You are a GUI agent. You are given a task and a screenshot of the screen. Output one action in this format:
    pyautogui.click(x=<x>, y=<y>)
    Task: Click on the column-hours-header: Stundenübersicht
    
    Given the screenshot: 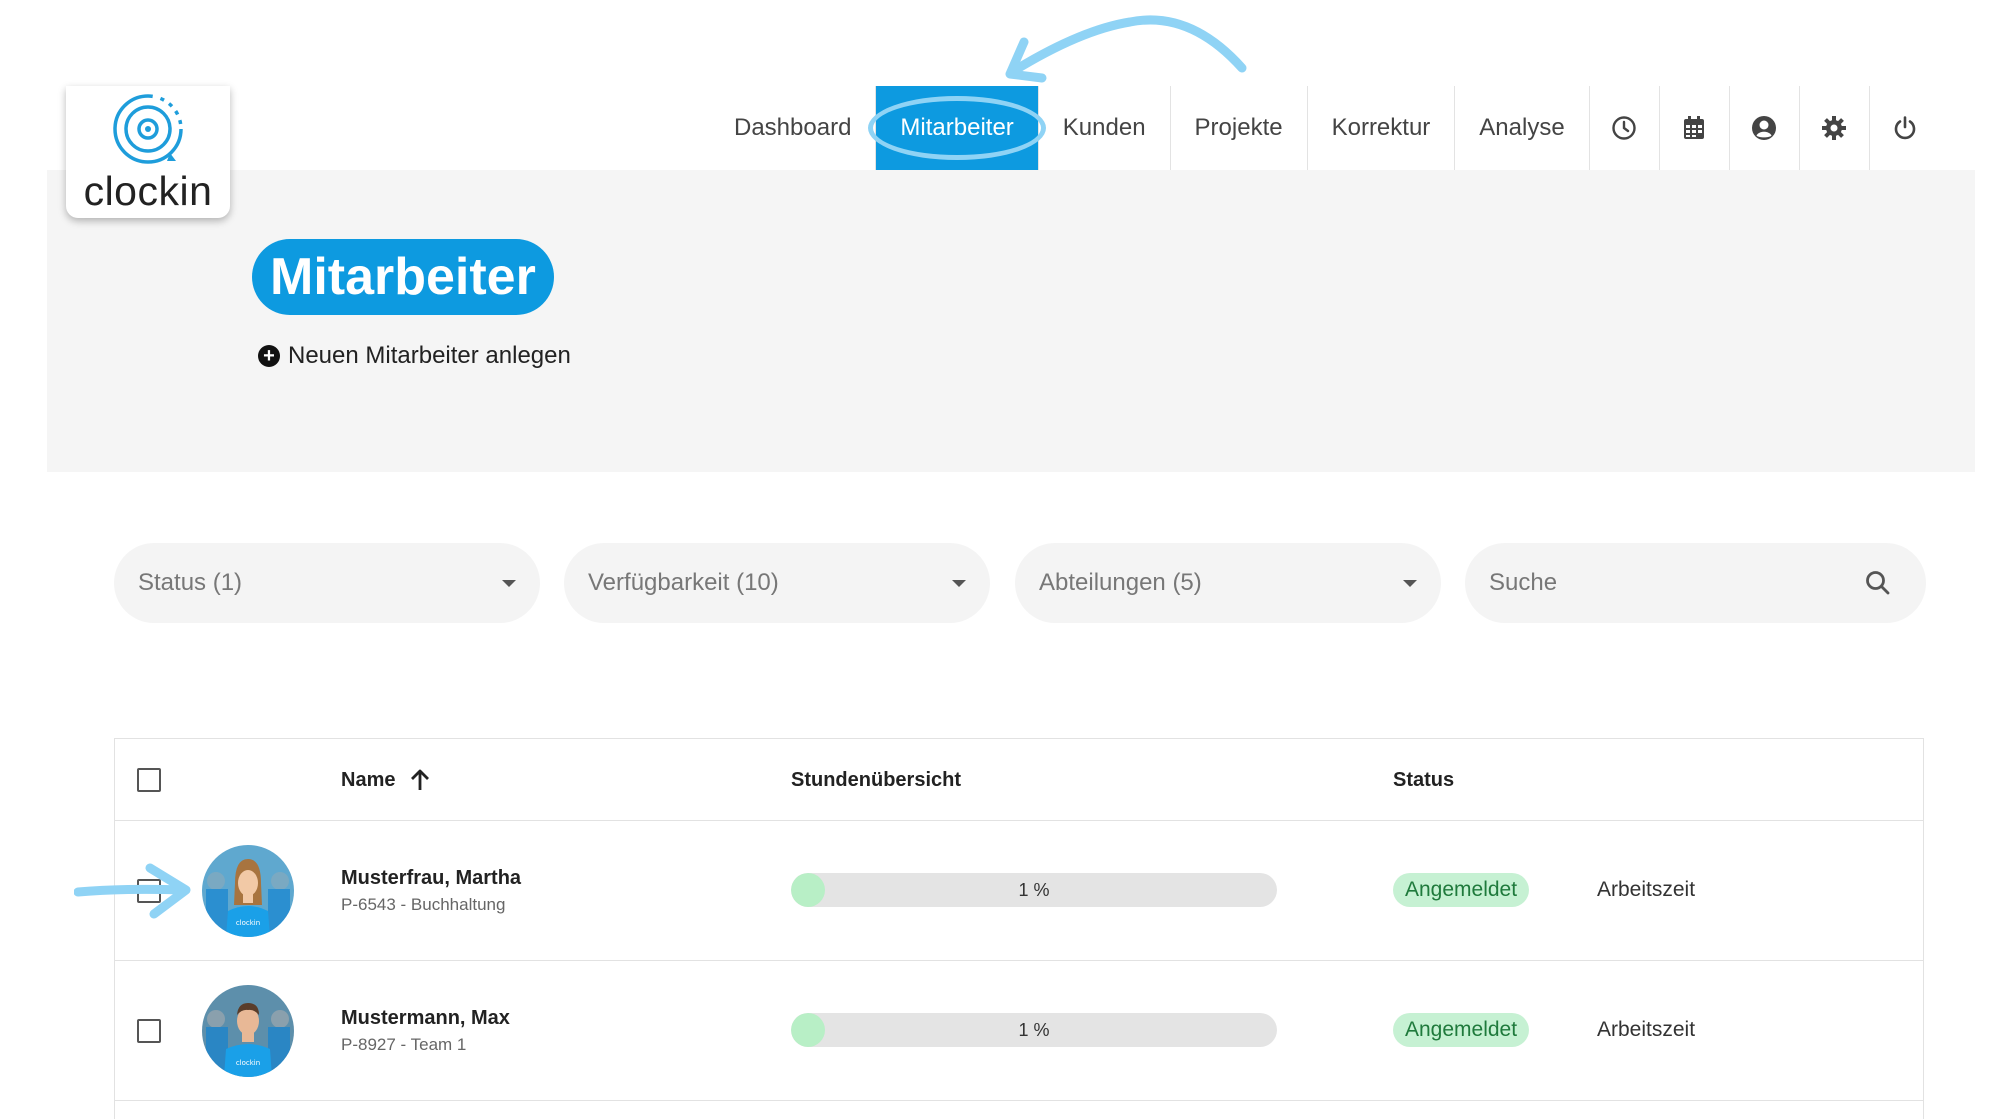 What is the action you would take?
    pyautogui.click(x=876, y=780)
    